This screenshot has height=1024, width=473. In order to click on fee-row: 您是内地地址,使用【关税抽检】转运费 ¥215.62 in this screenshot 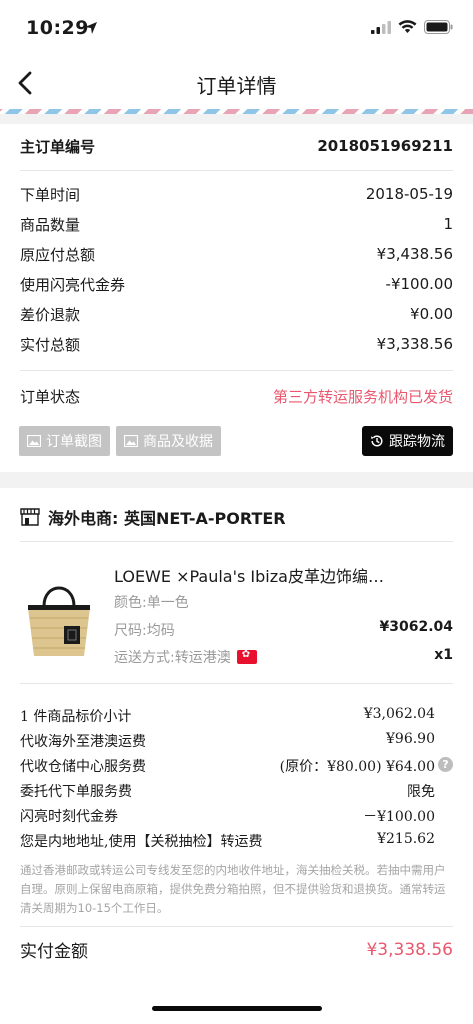, I will do `click(227, 841)`.